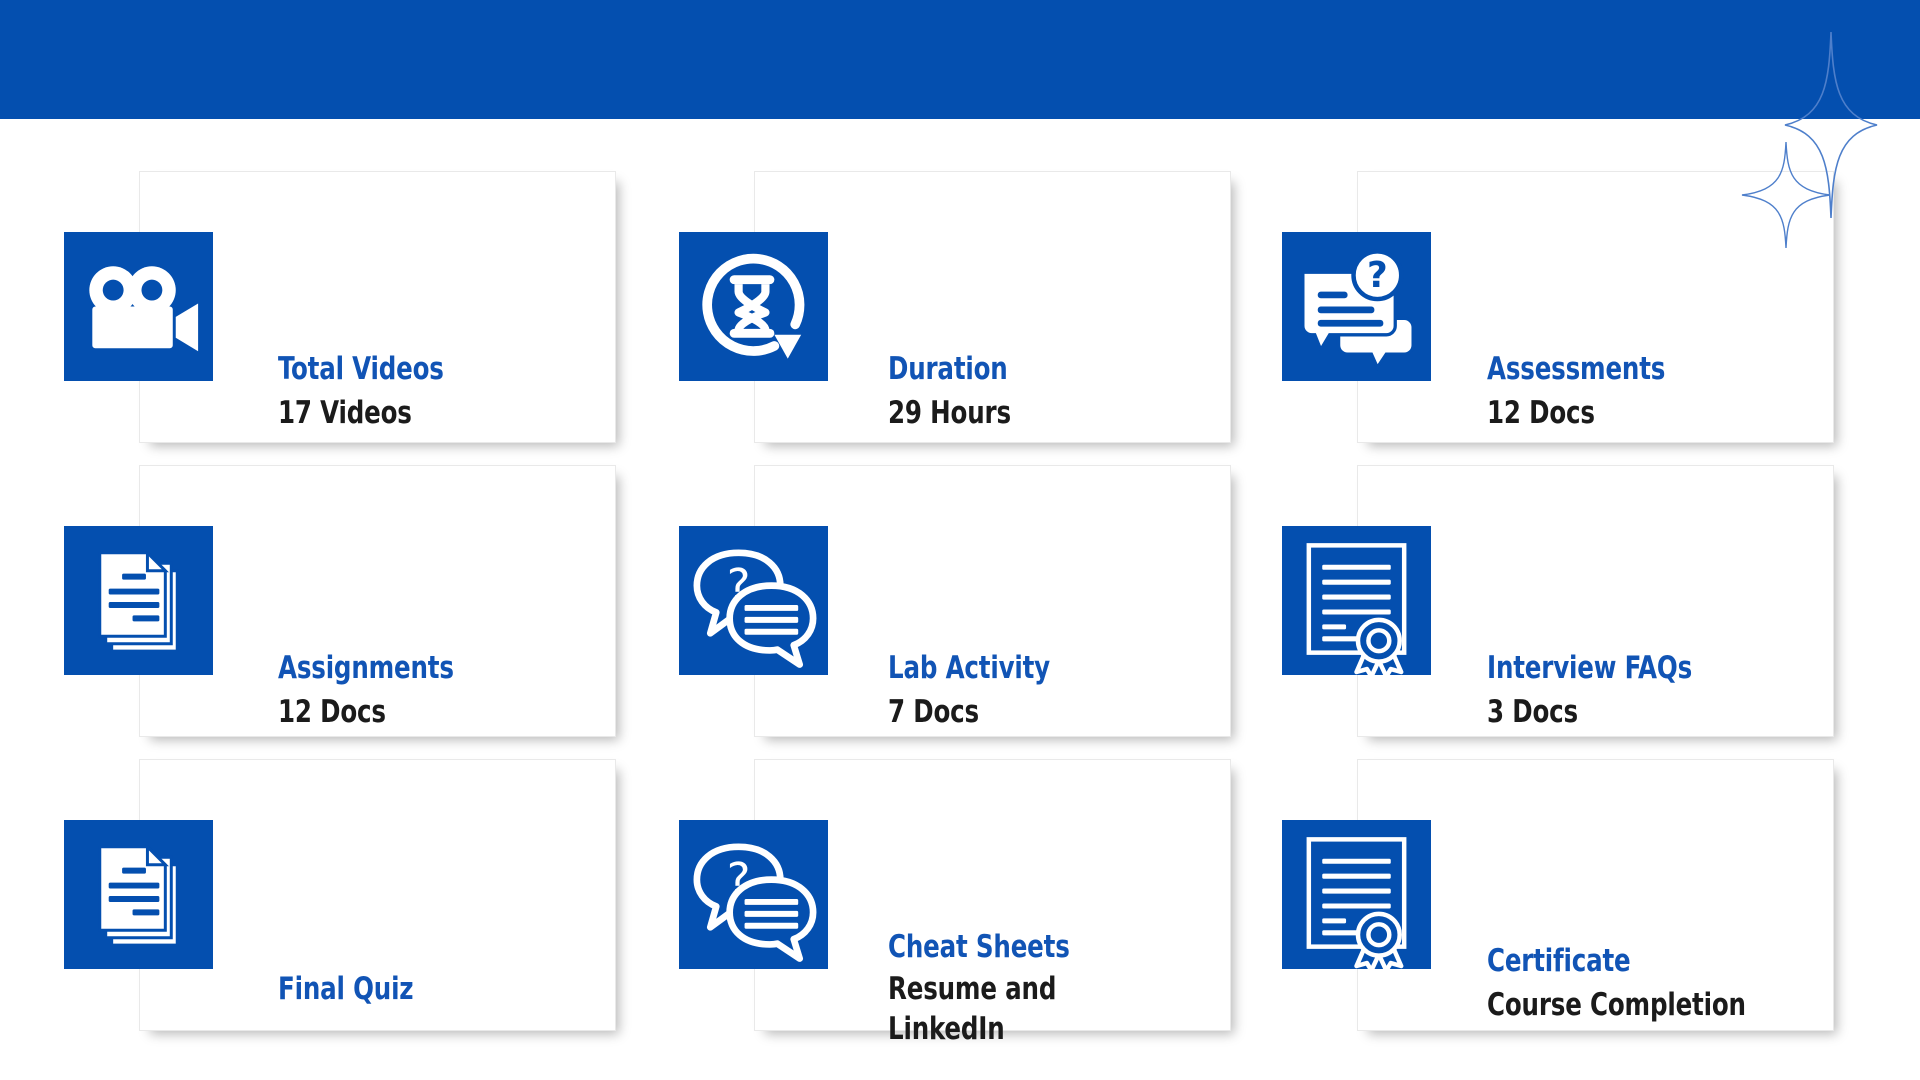 This screenshot has width=1920, height=1080. I want to click on feature-text-interview-faqs: Interview FAQs 3 Docs, so click(1652, 690).